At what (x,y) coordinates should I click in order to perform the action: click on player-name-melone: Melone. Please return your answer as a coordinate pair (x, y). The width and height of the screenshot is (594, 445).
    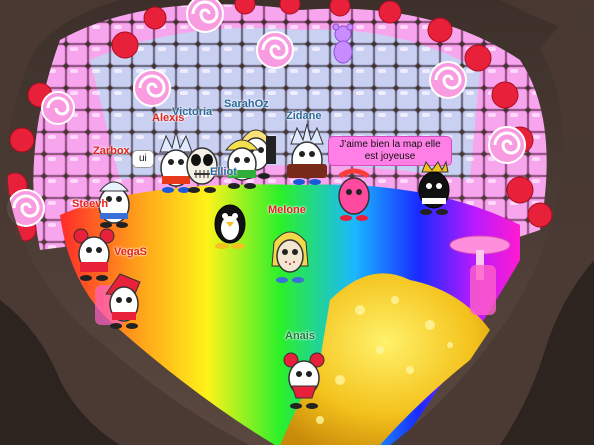
    Looking at the image, I should click on (287, 210).